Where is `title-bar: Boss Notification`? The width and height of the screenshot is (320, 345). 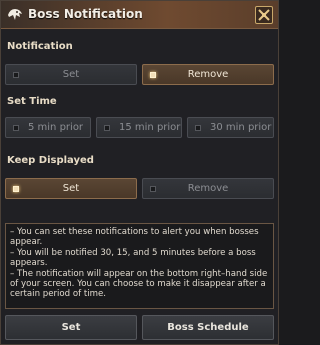
title-bar: Boss Notification is located at coordinates (139, 15).